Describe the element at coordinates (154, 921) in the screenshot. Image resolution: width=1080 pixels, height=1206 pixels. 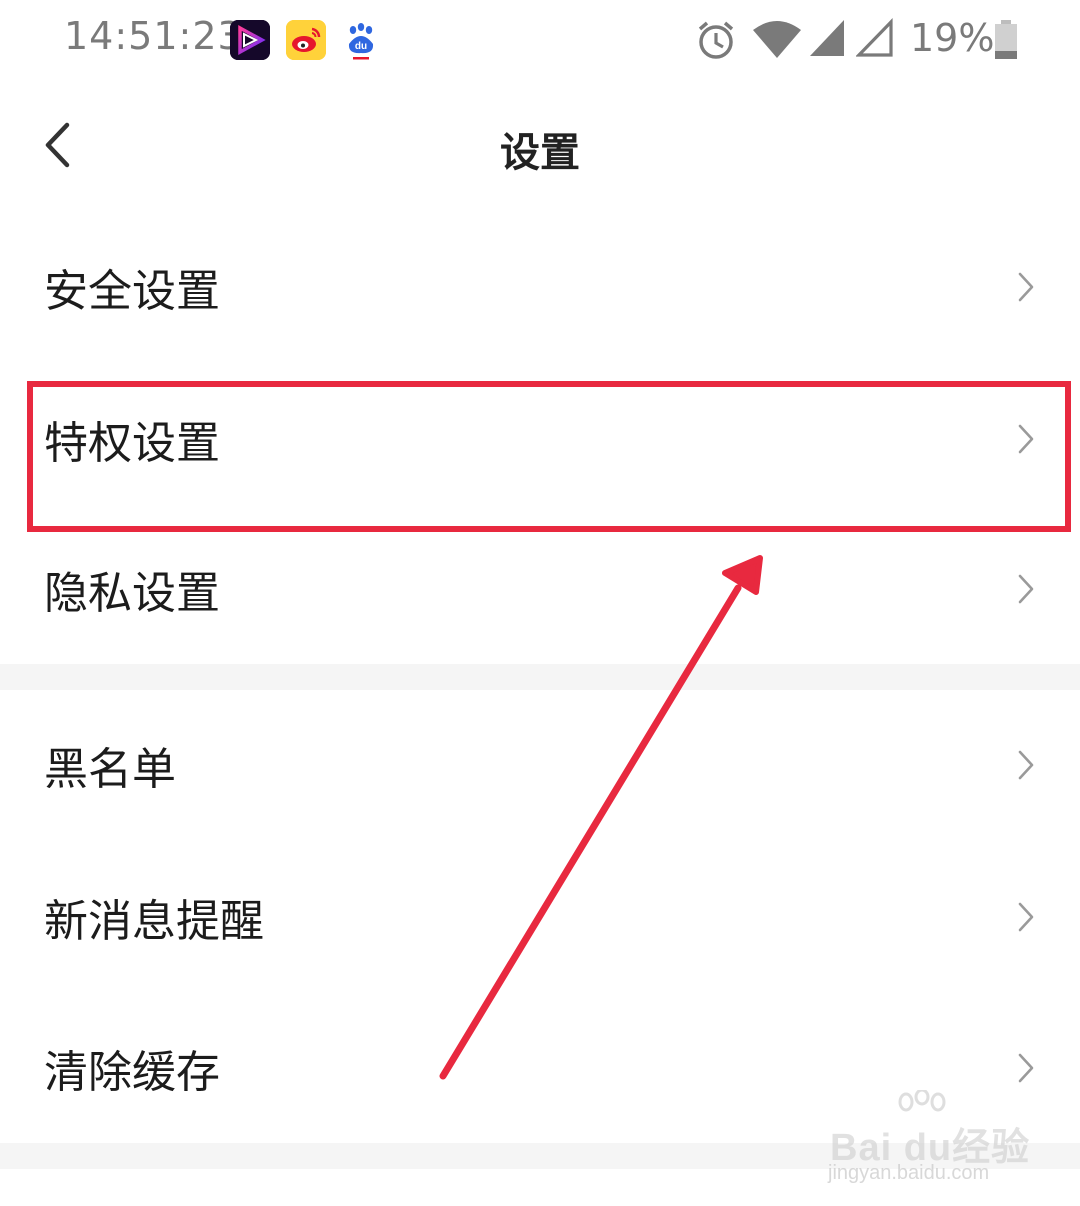
I see `settings-item-label: 新消息提醒` at that location.